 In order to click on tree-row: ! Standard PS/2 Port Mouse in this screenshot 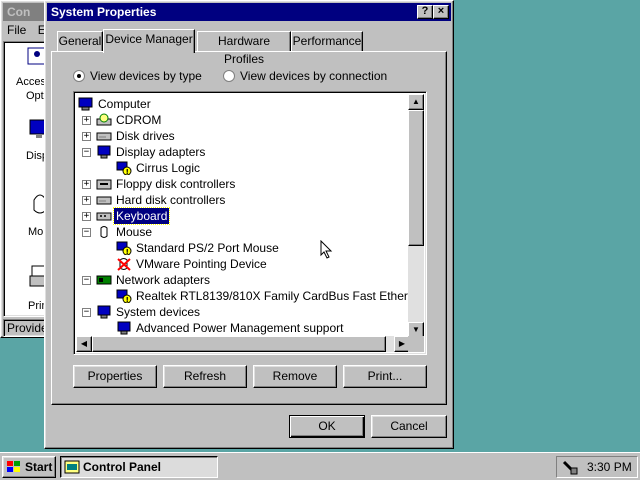, I will do `click(243, 248)`.